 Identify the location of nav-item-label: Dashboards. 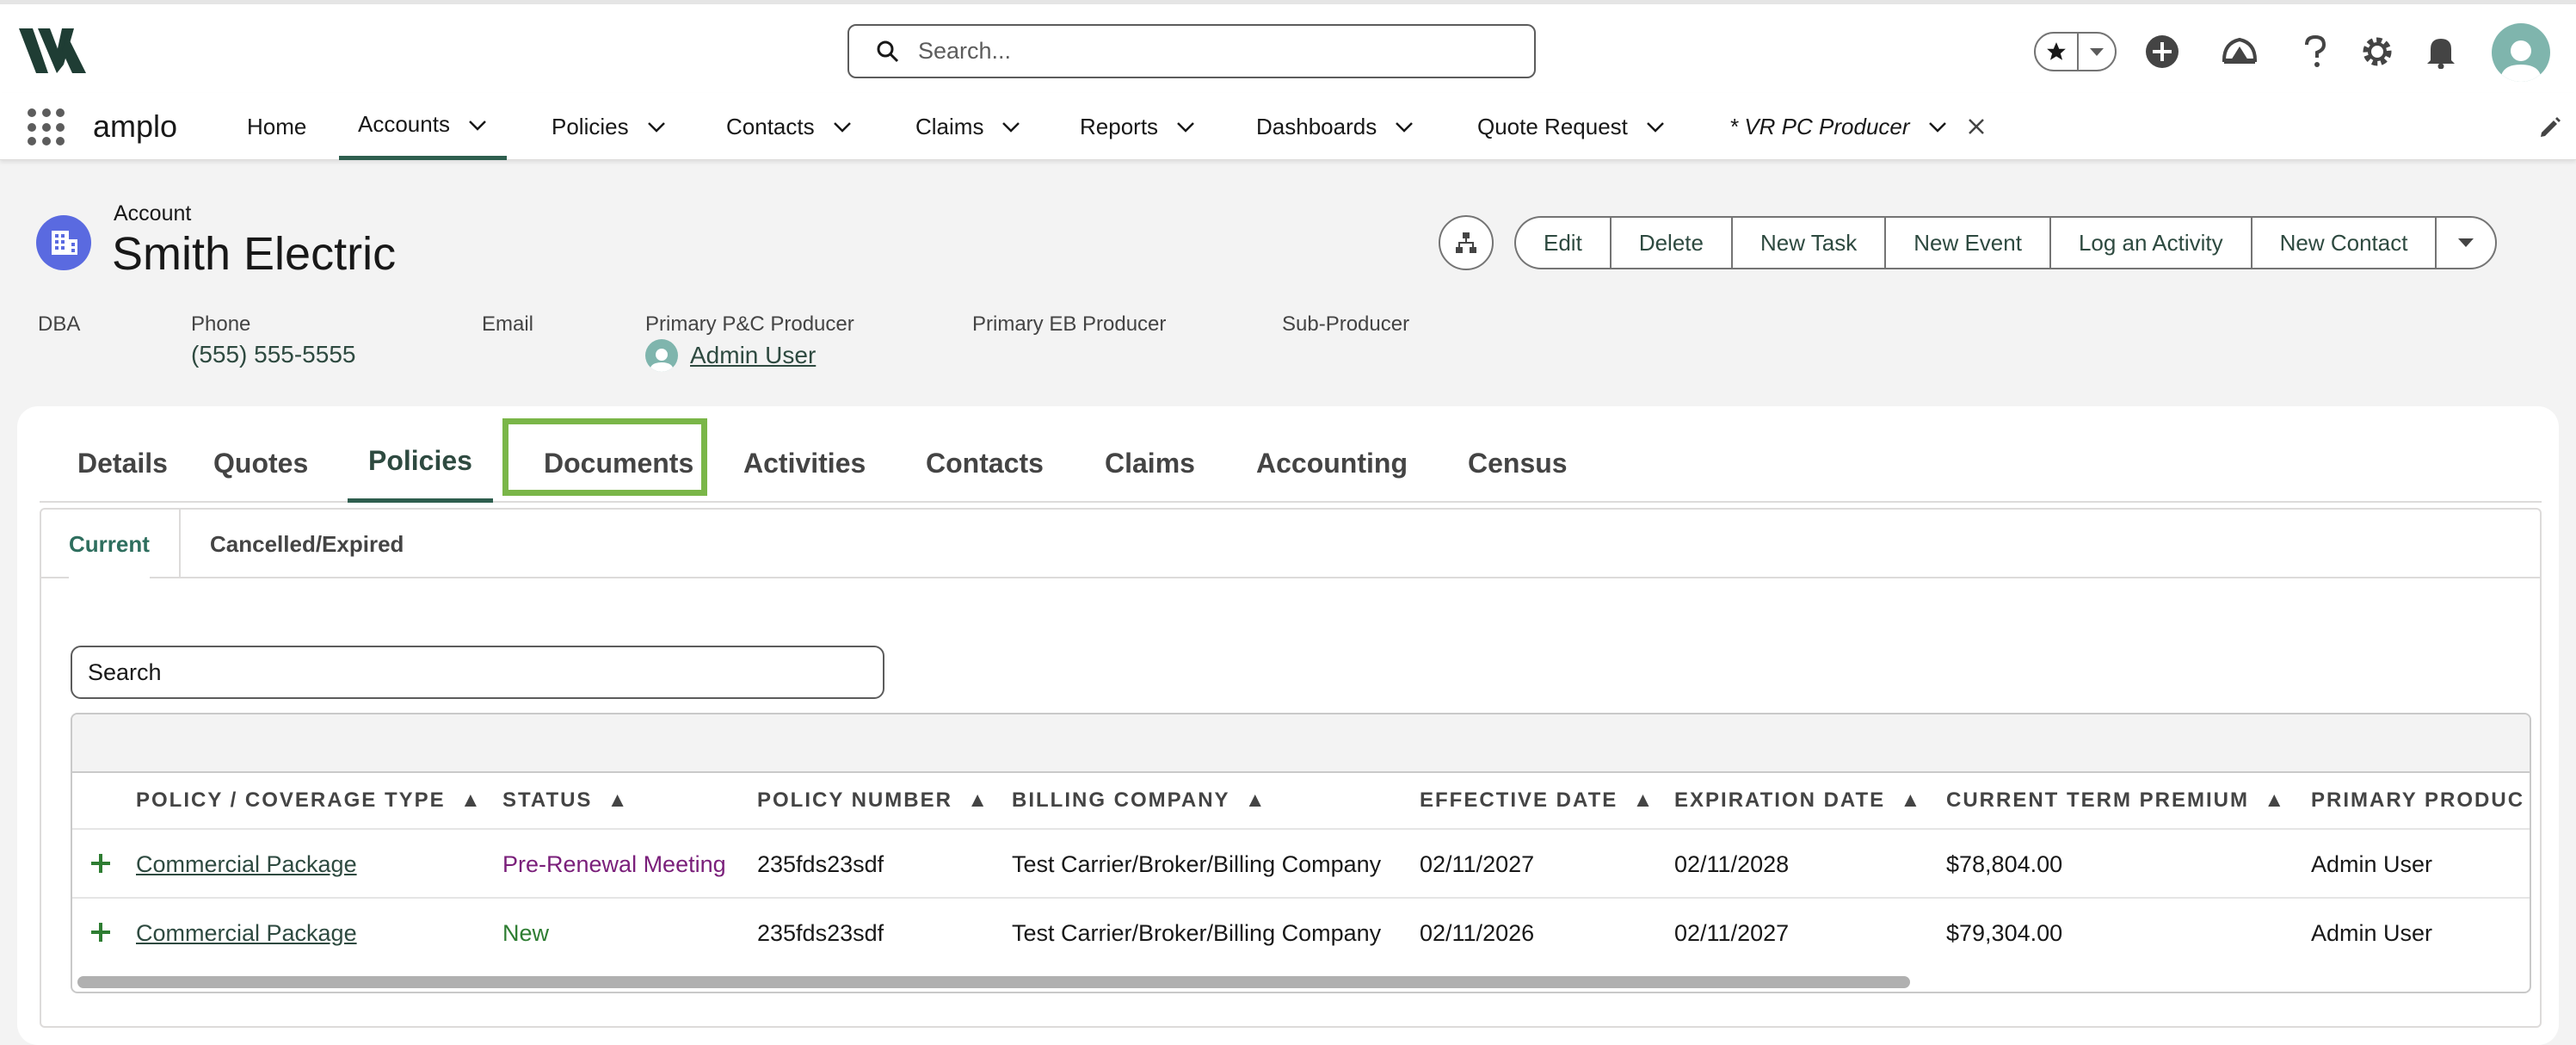
(1316, 126).